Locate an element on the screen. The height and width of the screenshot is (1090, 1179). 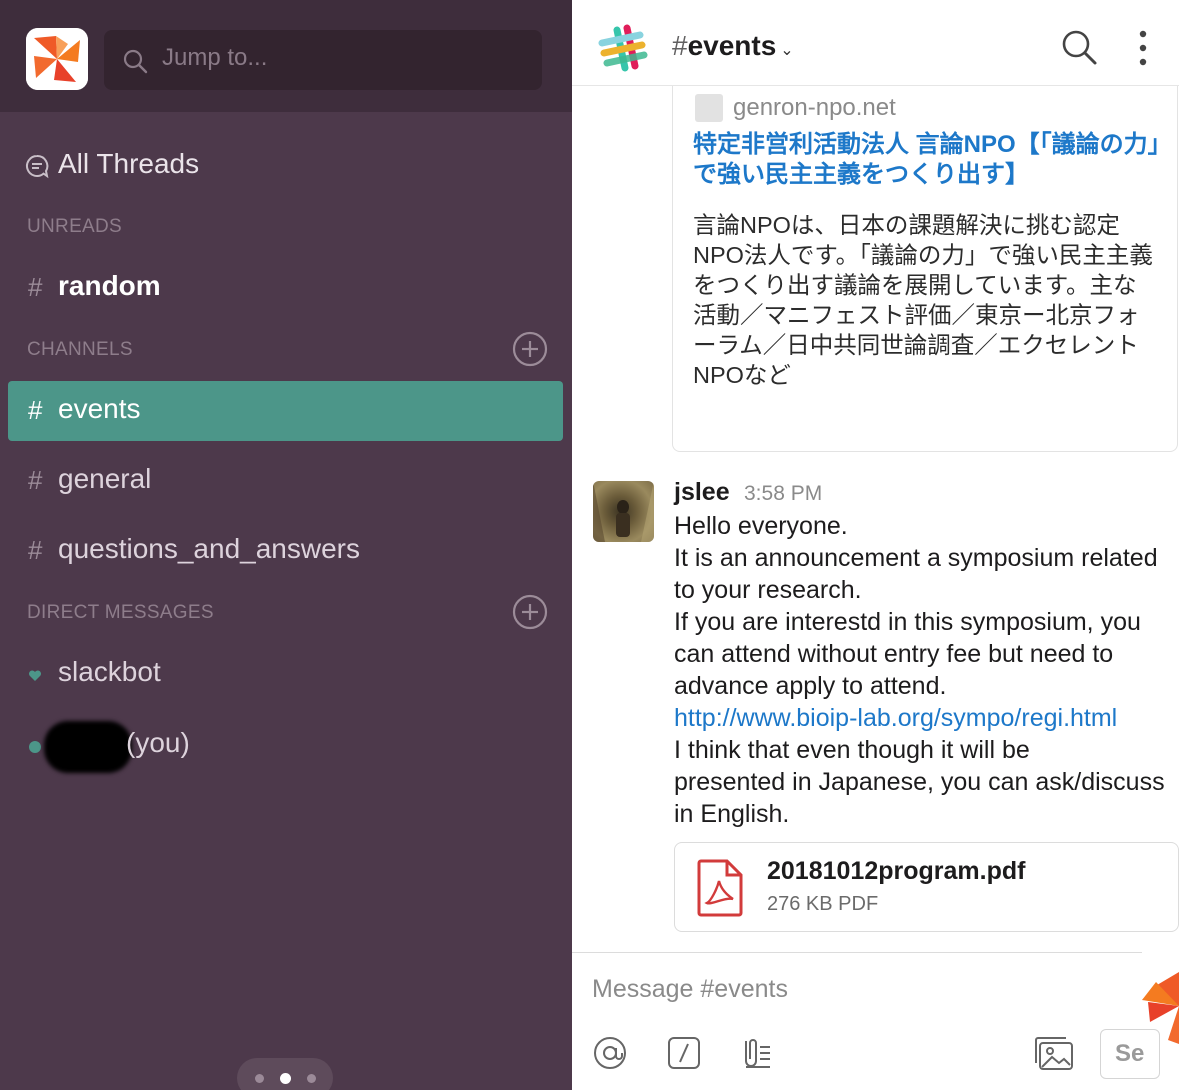
page-dot-active is located at coordinates (285, 1078).